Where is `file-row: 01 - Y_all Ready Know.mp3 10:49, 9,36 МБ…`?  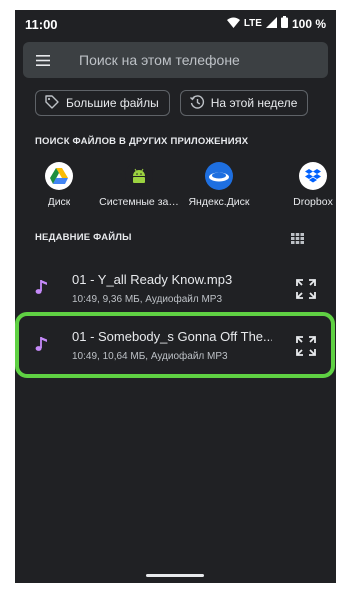
file-row: 01 - Y_all Ready Know.mp3 10:49, 9,36 МБ… is located at coordinates (175, 291).